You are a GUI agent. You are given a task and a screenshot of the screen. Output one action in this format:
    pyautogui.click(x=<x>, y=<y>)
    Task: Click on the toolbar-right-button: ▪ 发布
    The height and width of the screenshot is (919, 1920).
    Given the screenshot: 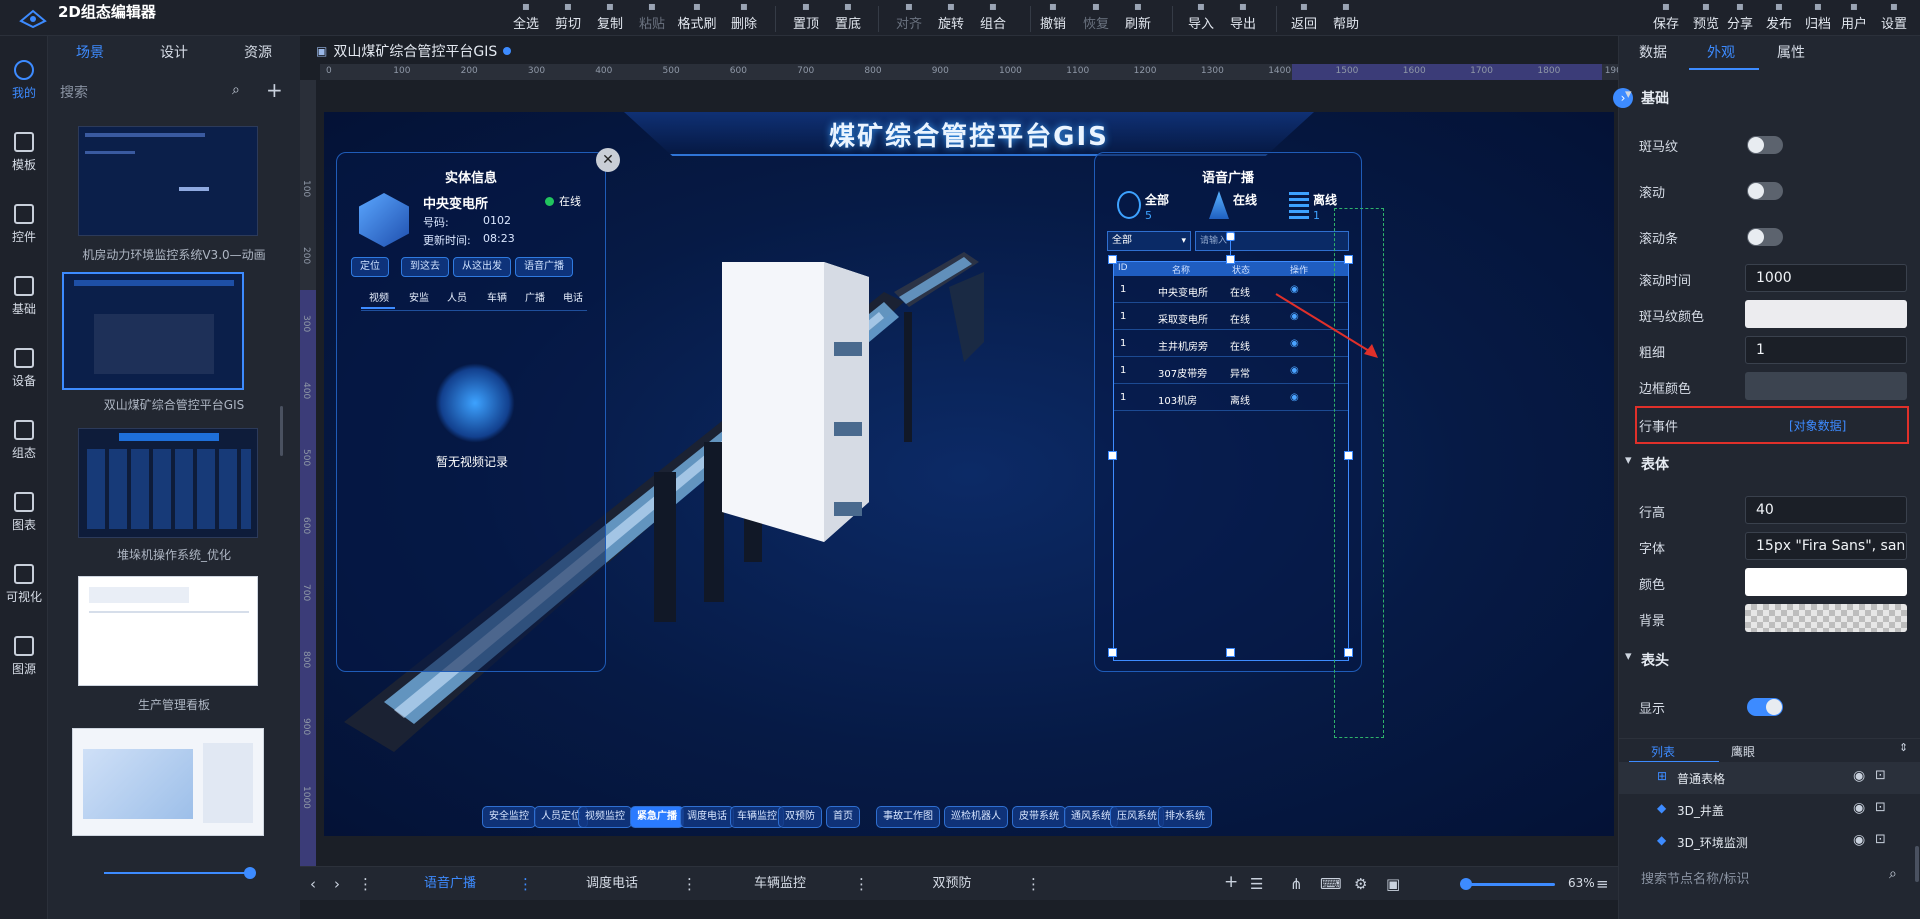 What is the action you would take?
    pyautogui.click(x=1779, y=18)
    